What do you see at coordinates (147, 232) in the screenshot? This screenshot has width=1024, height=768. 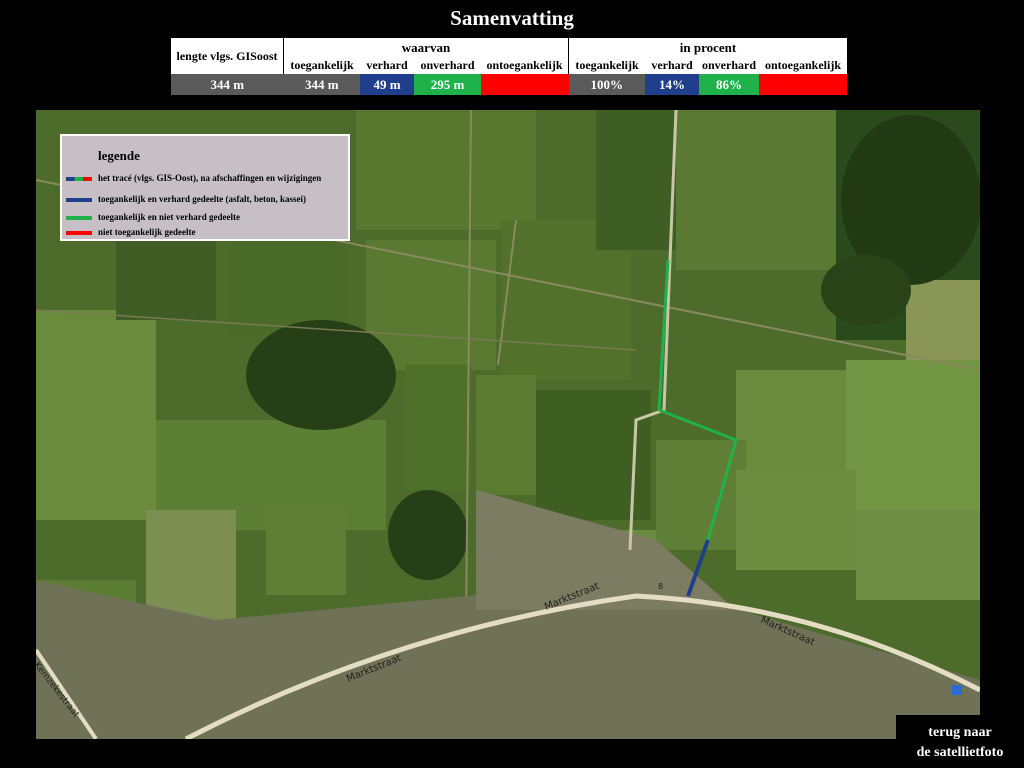 I see `legend-label: niet toegankelijk gedeelte` at bounding box center [147, 232].